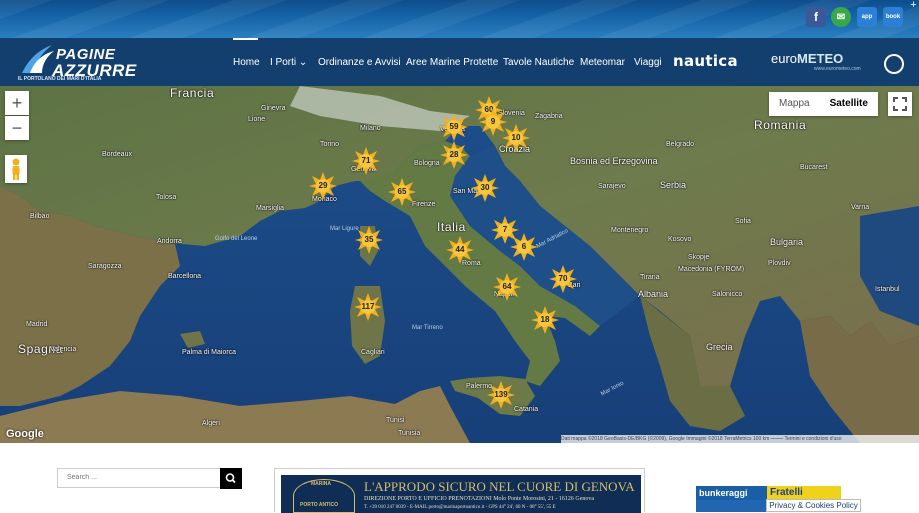  Describe the element at coordinates (711, 269) in the screenshot. I see `label-macedonia: Macedonia (FYROM)` at that location.